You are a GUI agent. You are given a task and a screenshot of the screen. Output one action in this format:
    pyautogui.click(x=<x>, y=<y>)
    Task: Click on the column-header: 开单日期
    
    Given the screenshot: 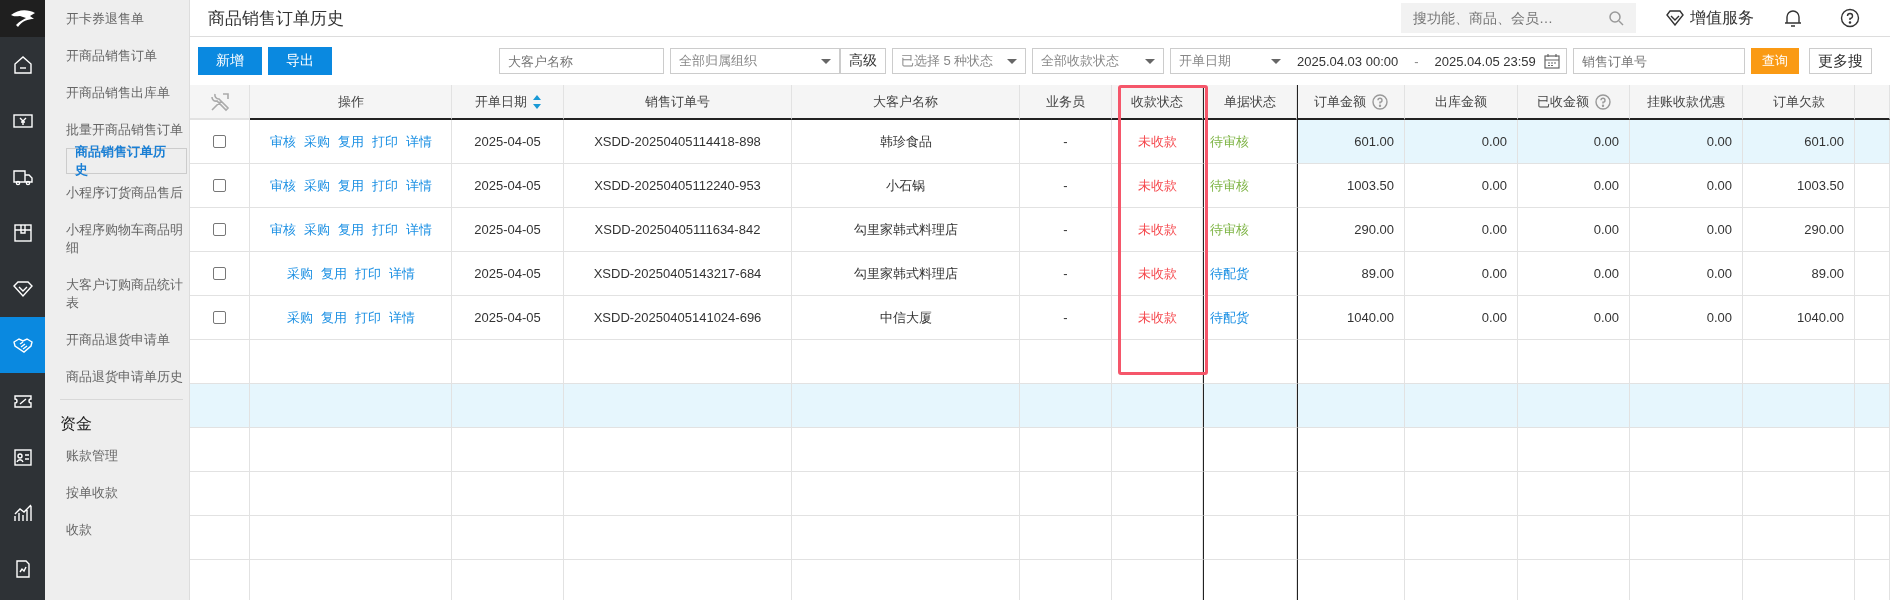 What is the action you would take?
    pyautogui.click(x=508, y=102)
    